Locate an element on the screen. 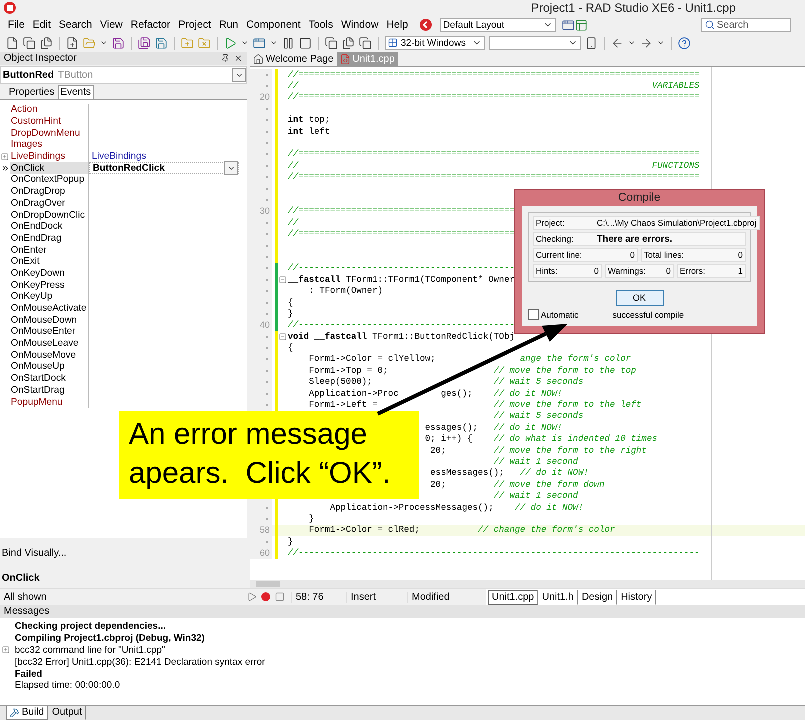 This screenshot has width=805, height=720. layout-dropdown: Default Layout is located at coordinates (498, 25).